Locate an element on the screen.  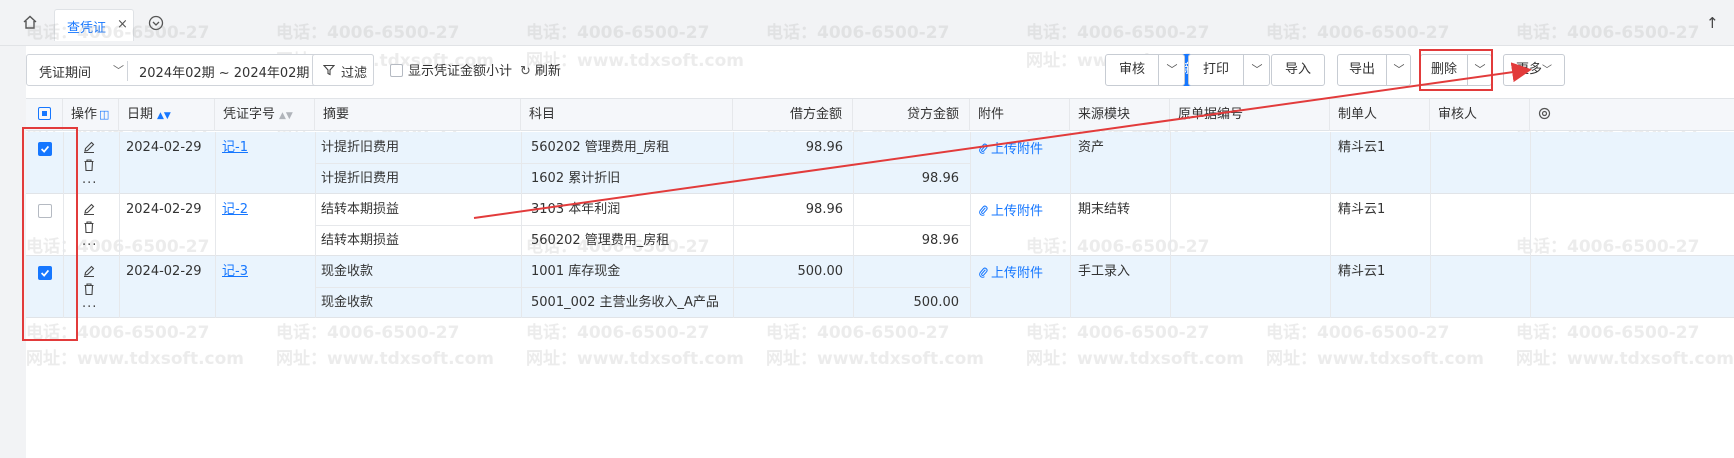
select-all-checkbox is located at coordinates (44, 113).